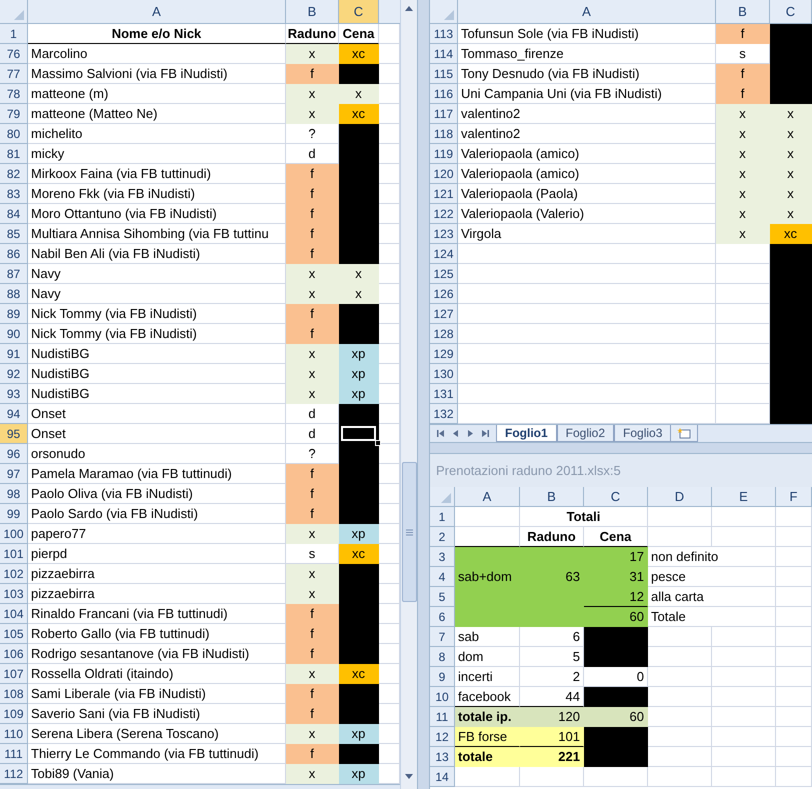 The width and height of the screenshot is (812, 789). I want to click on row-header: 9, so click(442, 677).